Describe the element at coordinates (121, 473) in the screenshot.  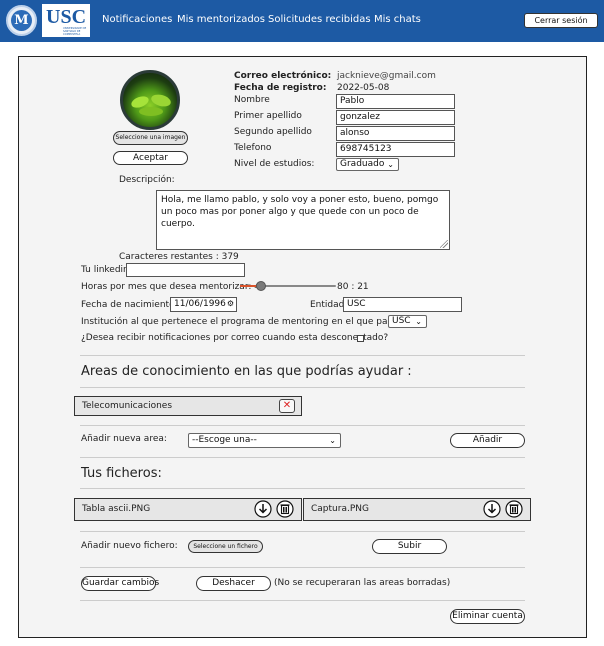
I see `files-title: Tus ficheros:` at that location.